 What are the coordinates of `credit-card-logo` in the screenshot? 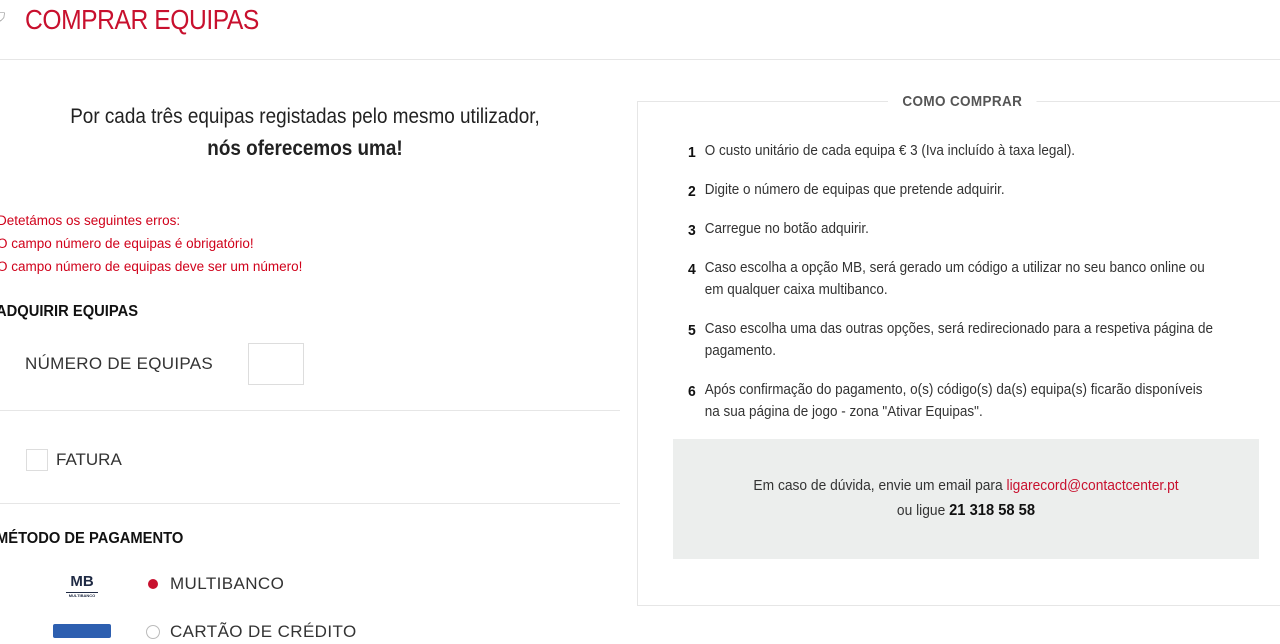 It's located at (82, 631).